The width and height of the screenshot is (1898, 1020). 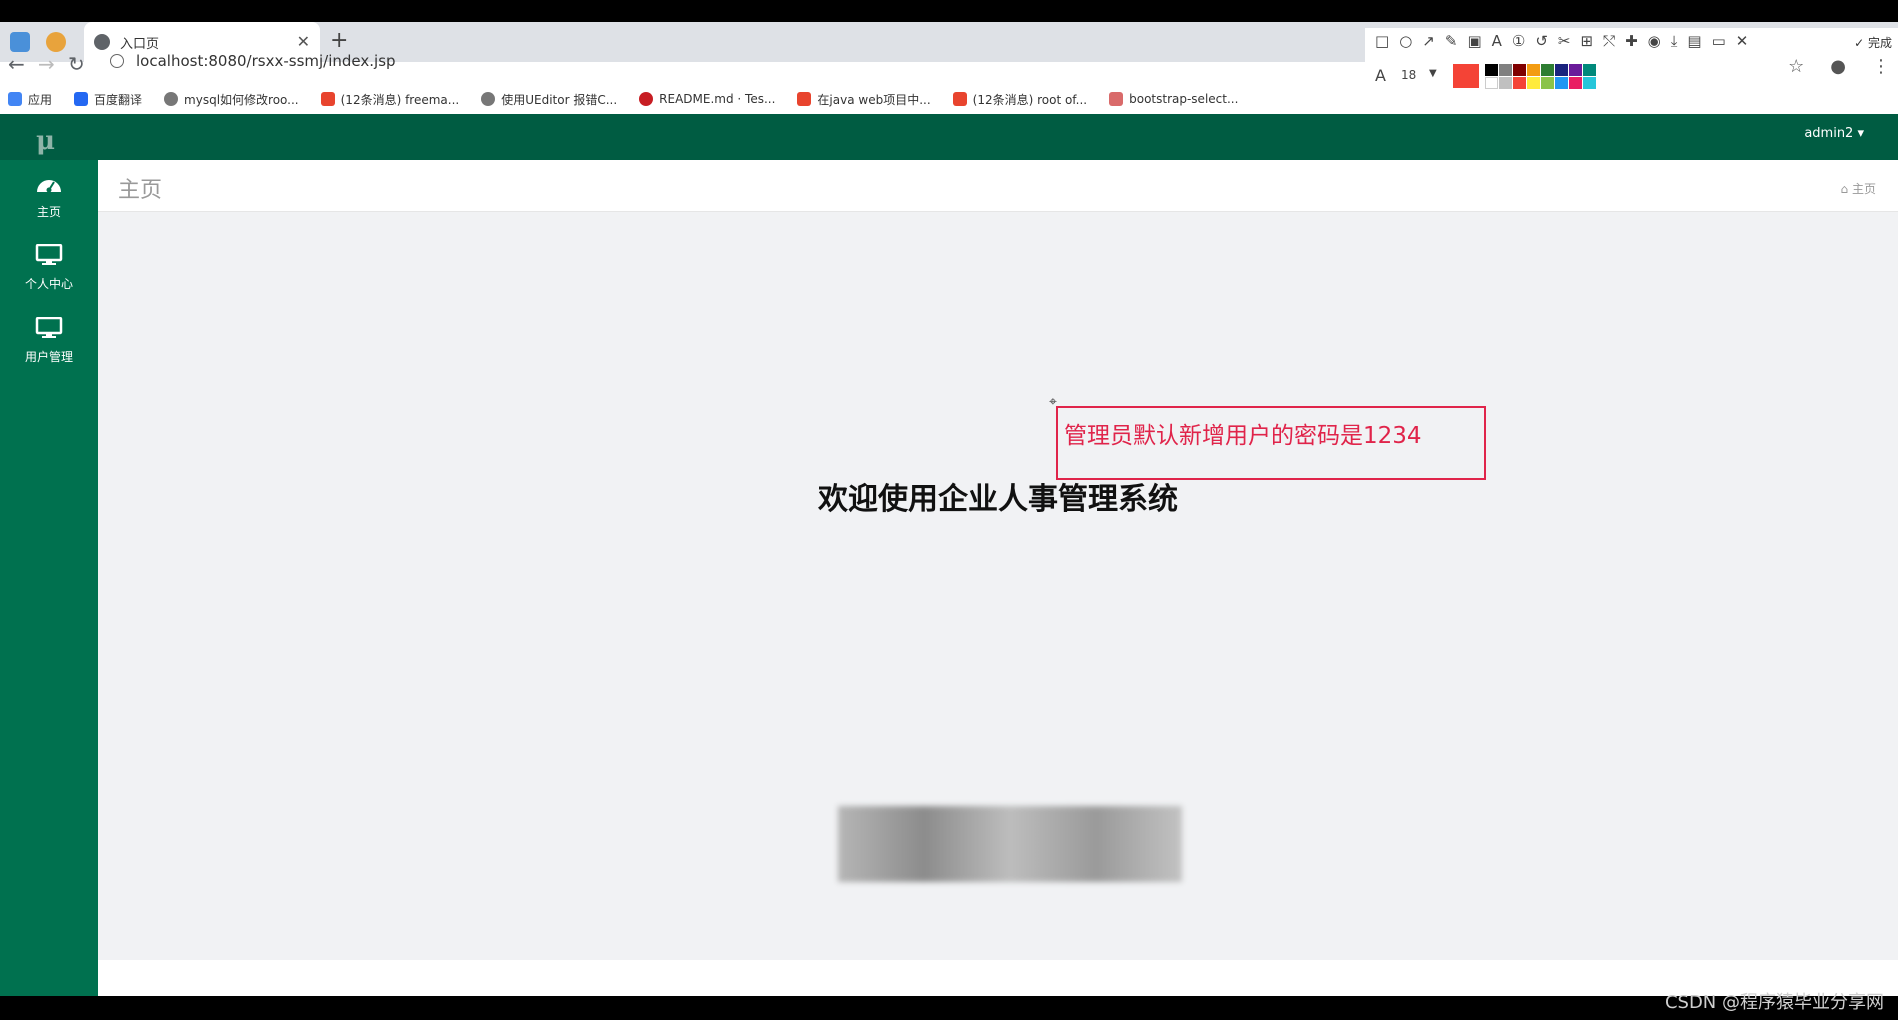 I want to click on circle-icon: ○, so click(x=1405, y=41).